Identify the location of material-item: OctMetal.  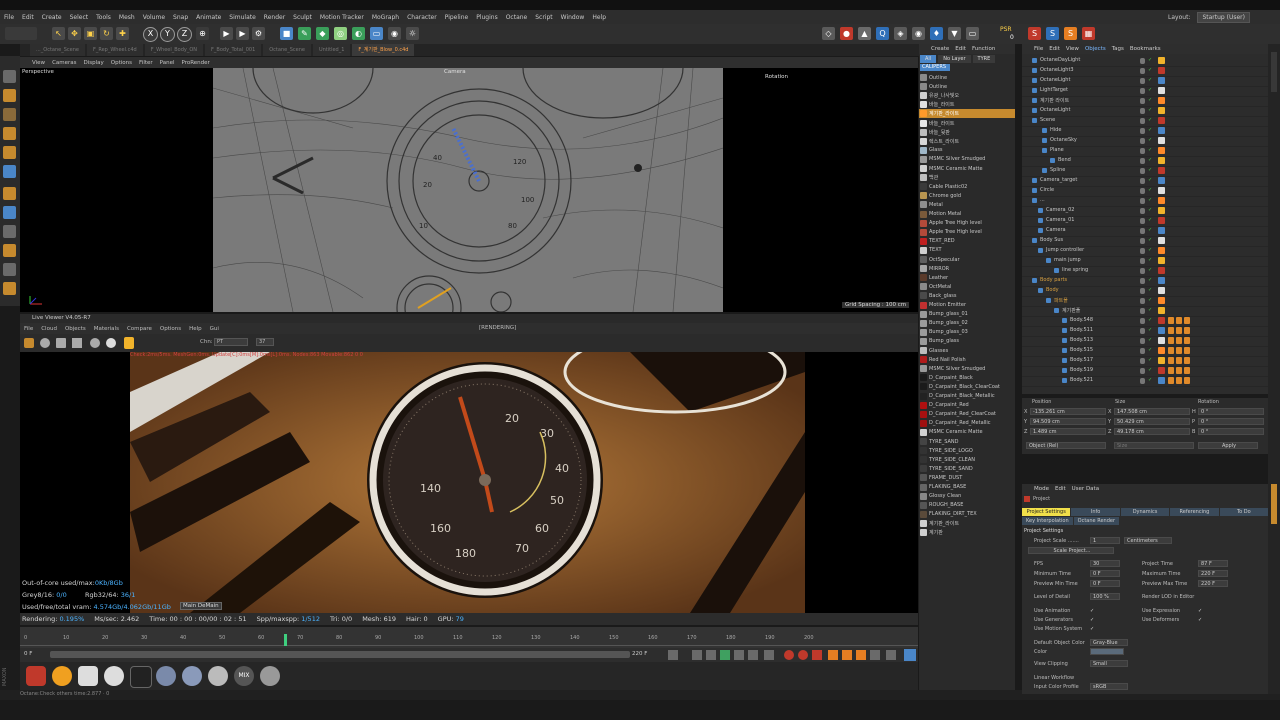
(967, 286).